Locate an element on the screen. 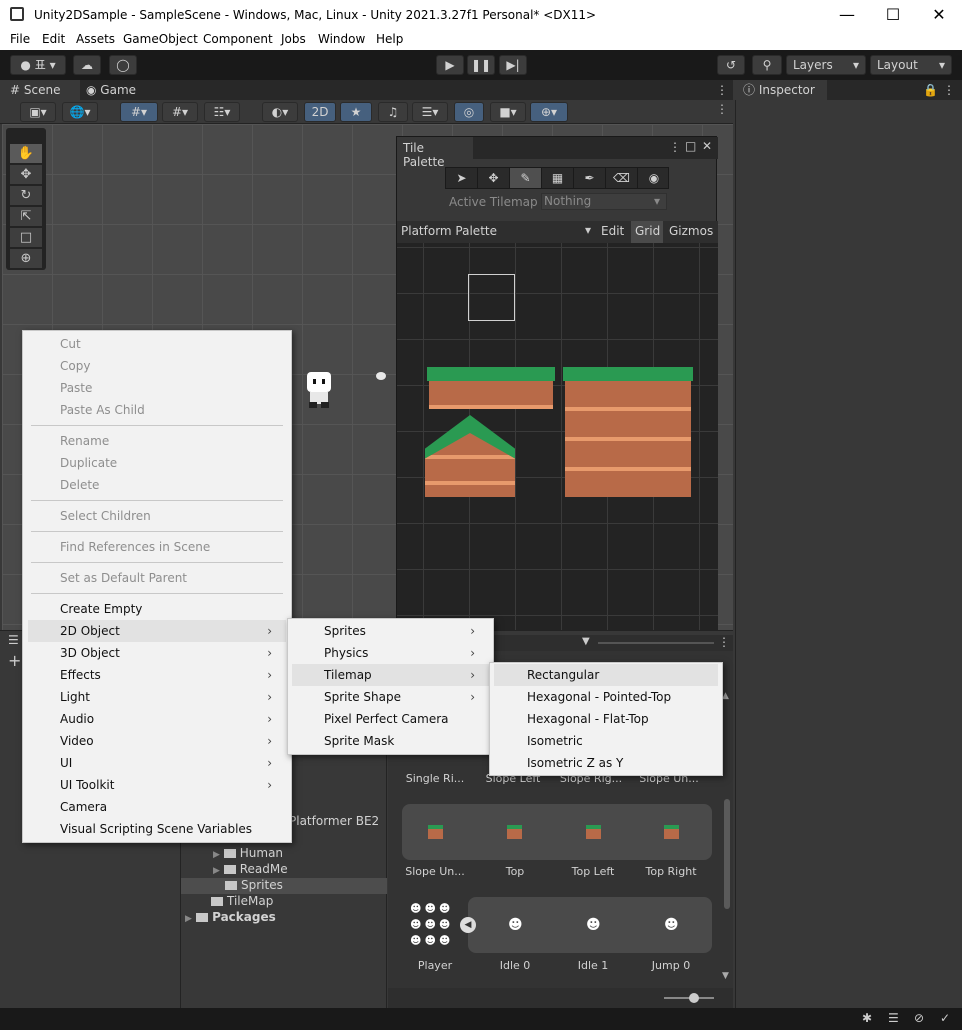 The image size is (962, 1030). asset-label: Player is located at coordinates (435, 965).